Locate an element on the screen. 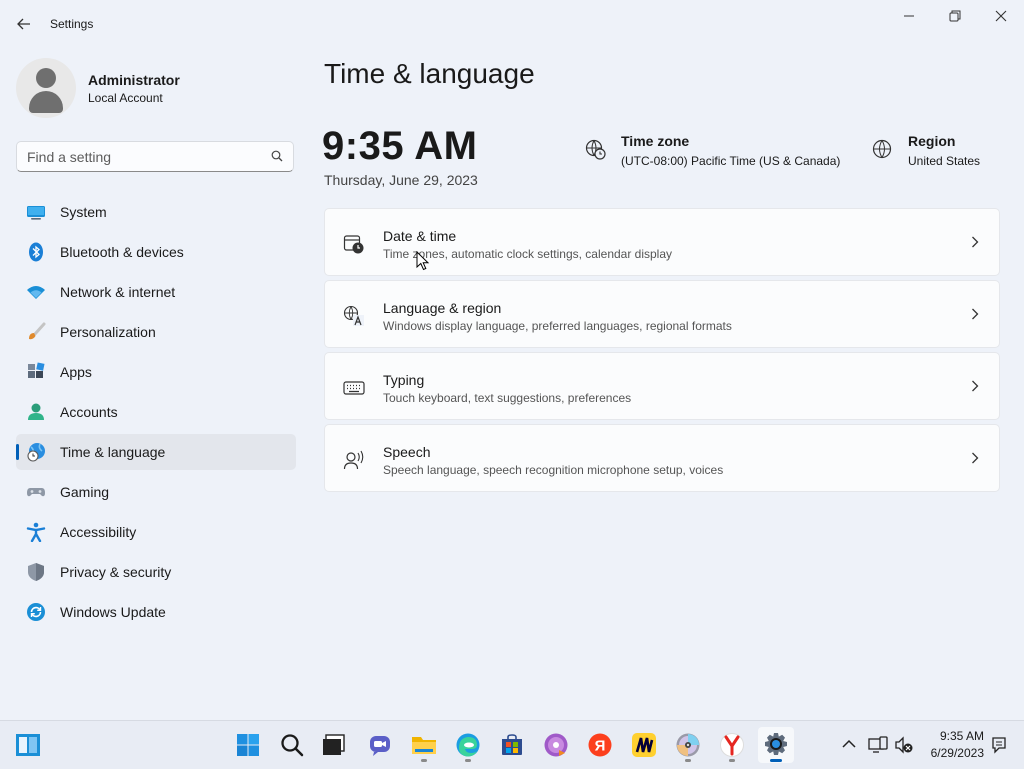 This screenshot has height=769, width=1024. search-input is located at coordinates (142, 156).